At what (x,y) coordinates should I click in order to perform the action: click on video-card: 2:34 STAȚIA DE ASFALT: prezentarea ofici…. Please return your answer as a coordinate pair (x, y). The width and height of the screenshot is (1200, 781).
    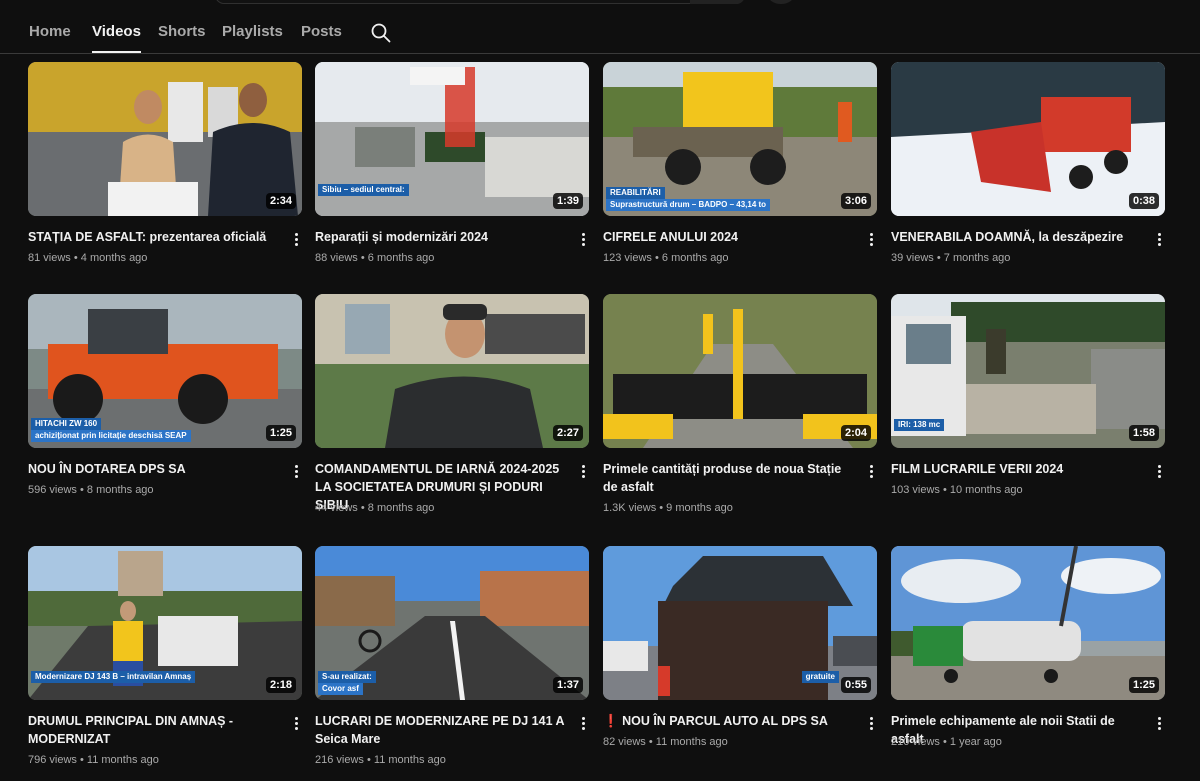
    Looking at the image, I should click on (166, 163).